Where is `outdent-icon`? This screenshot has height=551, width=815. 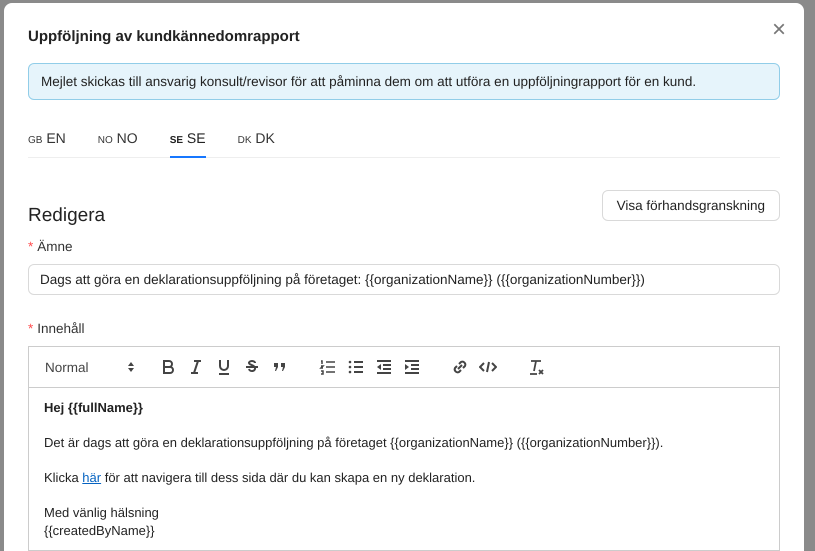
outdent-icon is located at coordinates (383, 367).